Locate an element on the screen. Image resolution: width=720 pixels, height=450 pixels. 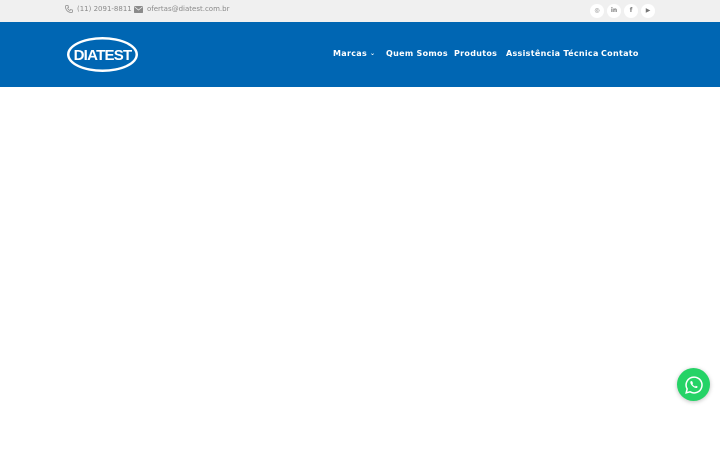
whatsapp-icon is located at coordinates (693, 384).